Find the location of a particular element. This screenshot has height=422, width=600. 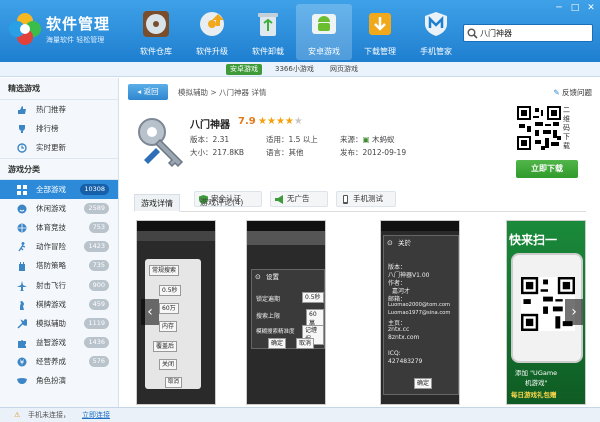

sidebar-item-chess: 棋牌游戏 459 is located at coordinates (59, 304).